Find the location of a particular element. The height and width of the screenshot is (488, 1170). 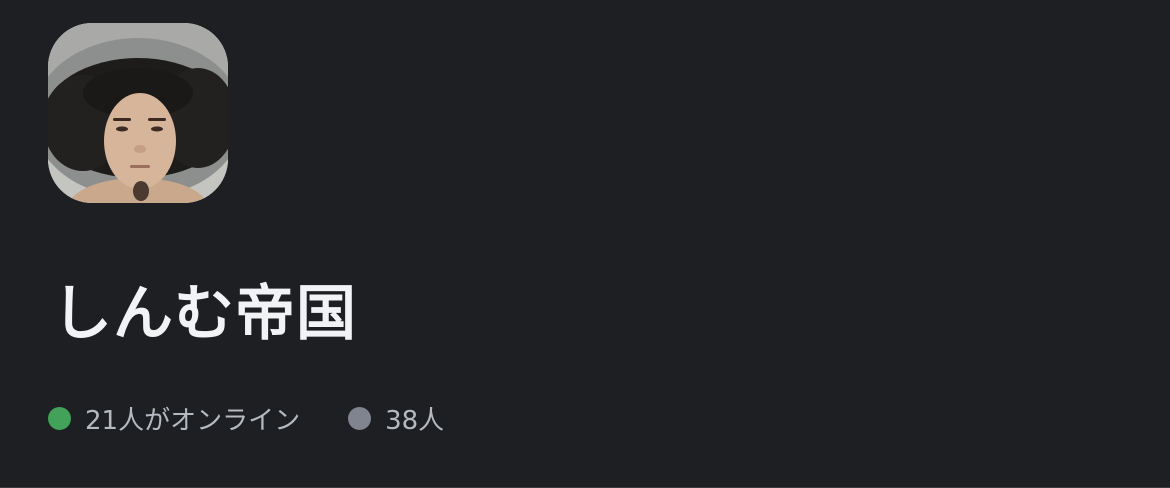

server-name: しんむ帝国 is located at coordinates (204, 314).